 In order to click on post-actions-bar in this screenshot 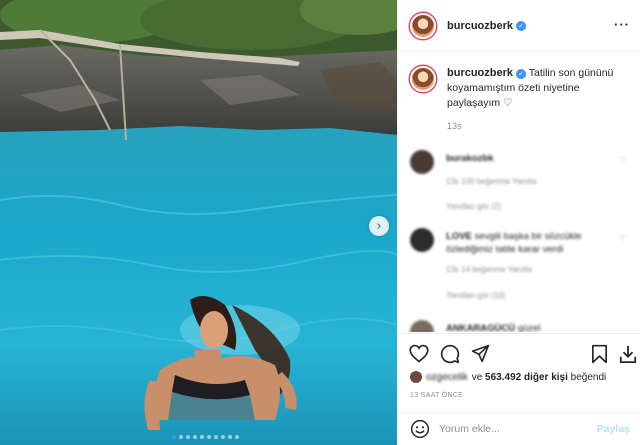, I will do `click(519, 353)`.